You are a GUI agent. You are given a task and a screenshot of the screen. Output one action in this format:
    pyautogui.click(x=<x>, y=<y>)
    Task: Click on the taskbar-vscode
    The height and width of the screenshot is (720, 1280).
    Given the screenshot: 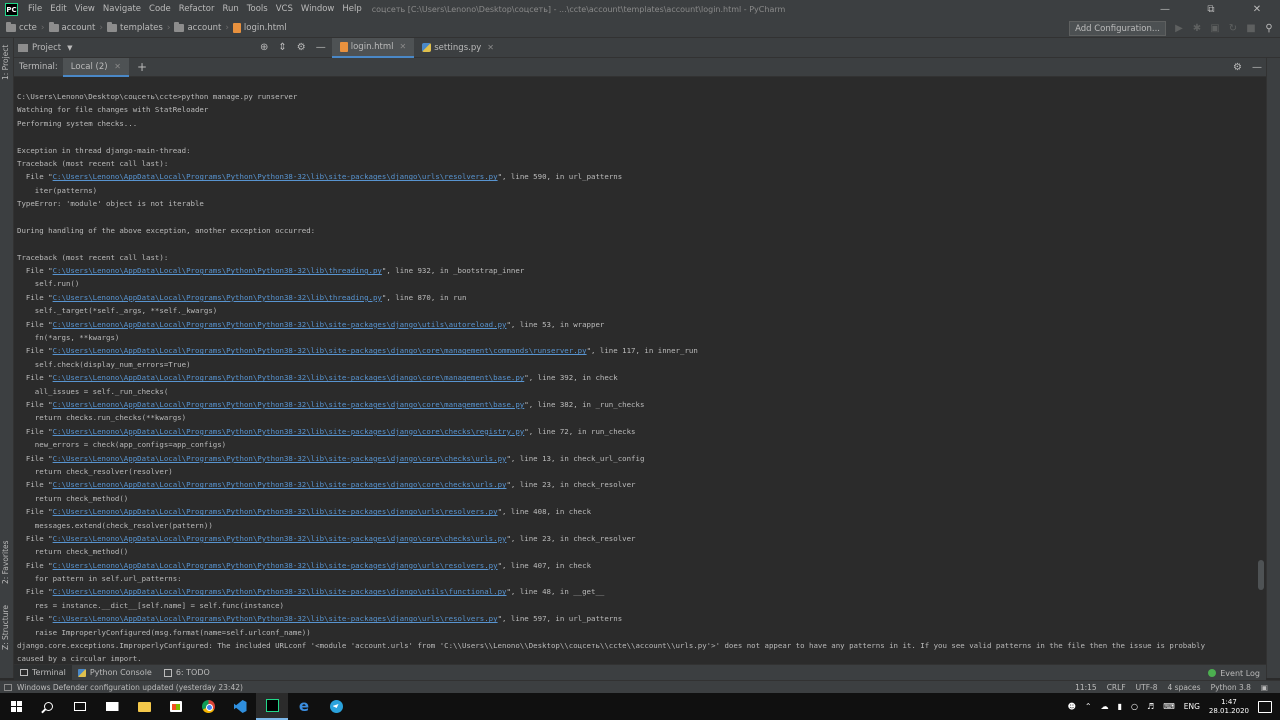 What is the action you would take?
    pyautogui.click(x=240, y=706)
    